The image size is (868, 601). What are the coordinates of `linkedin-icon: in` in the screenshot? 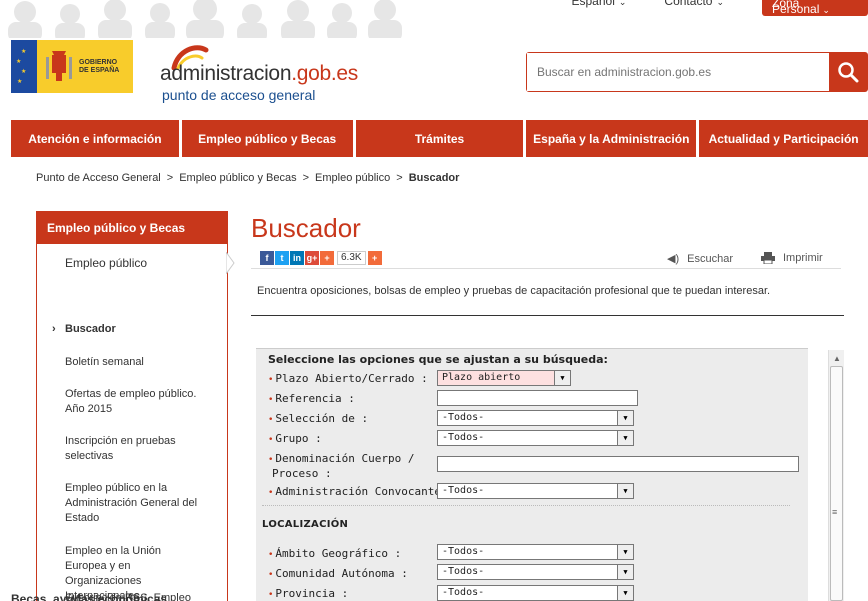 It's located at (297, 258).